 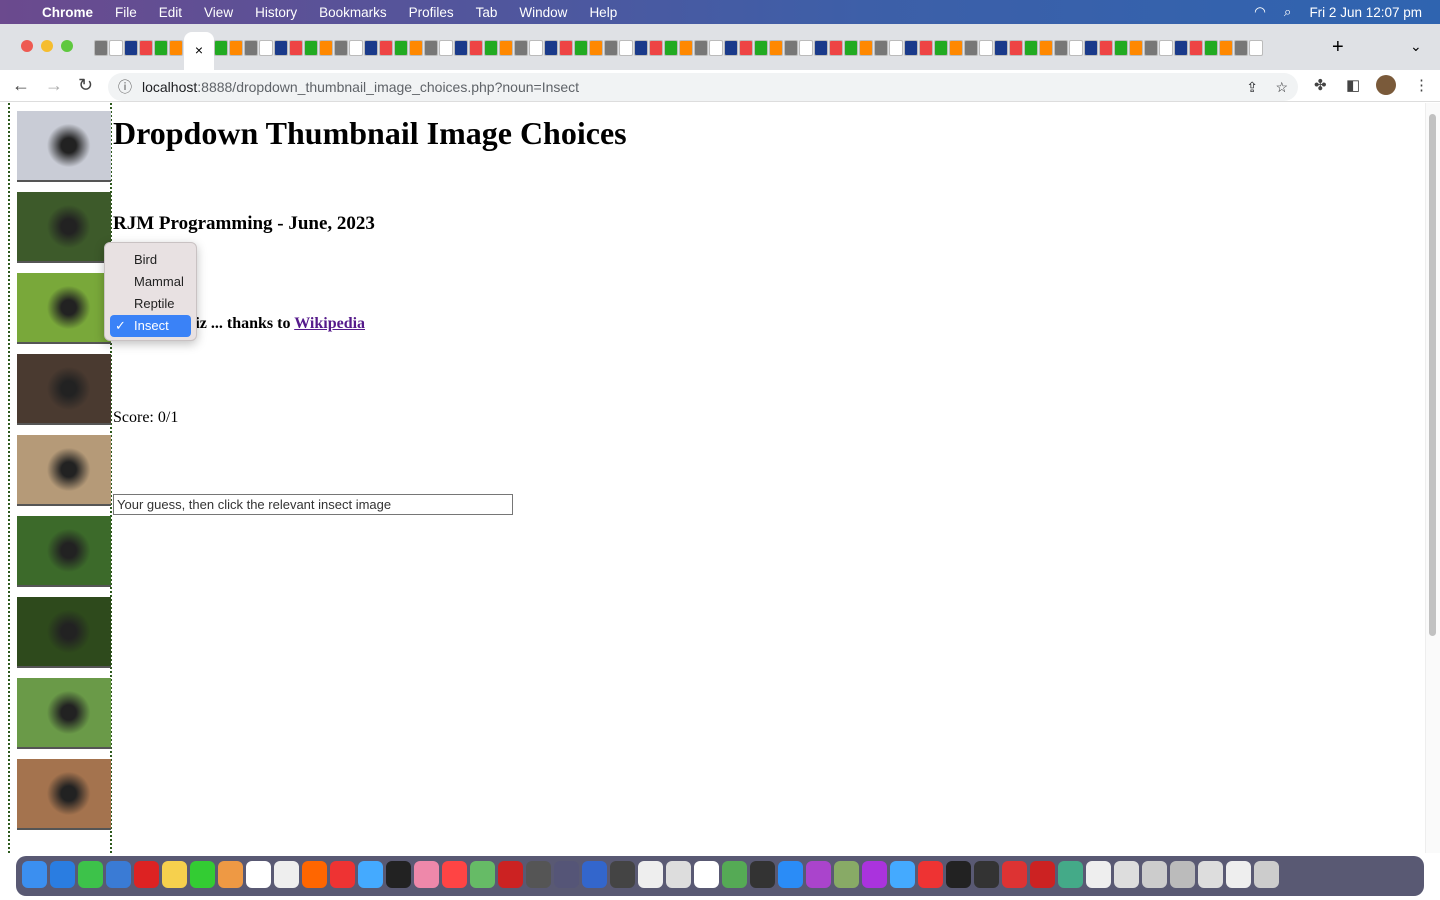 What do you see at coordinates (1386, 85) in the screenshot?
I see `avatar` at bounding box center [1386, 85].